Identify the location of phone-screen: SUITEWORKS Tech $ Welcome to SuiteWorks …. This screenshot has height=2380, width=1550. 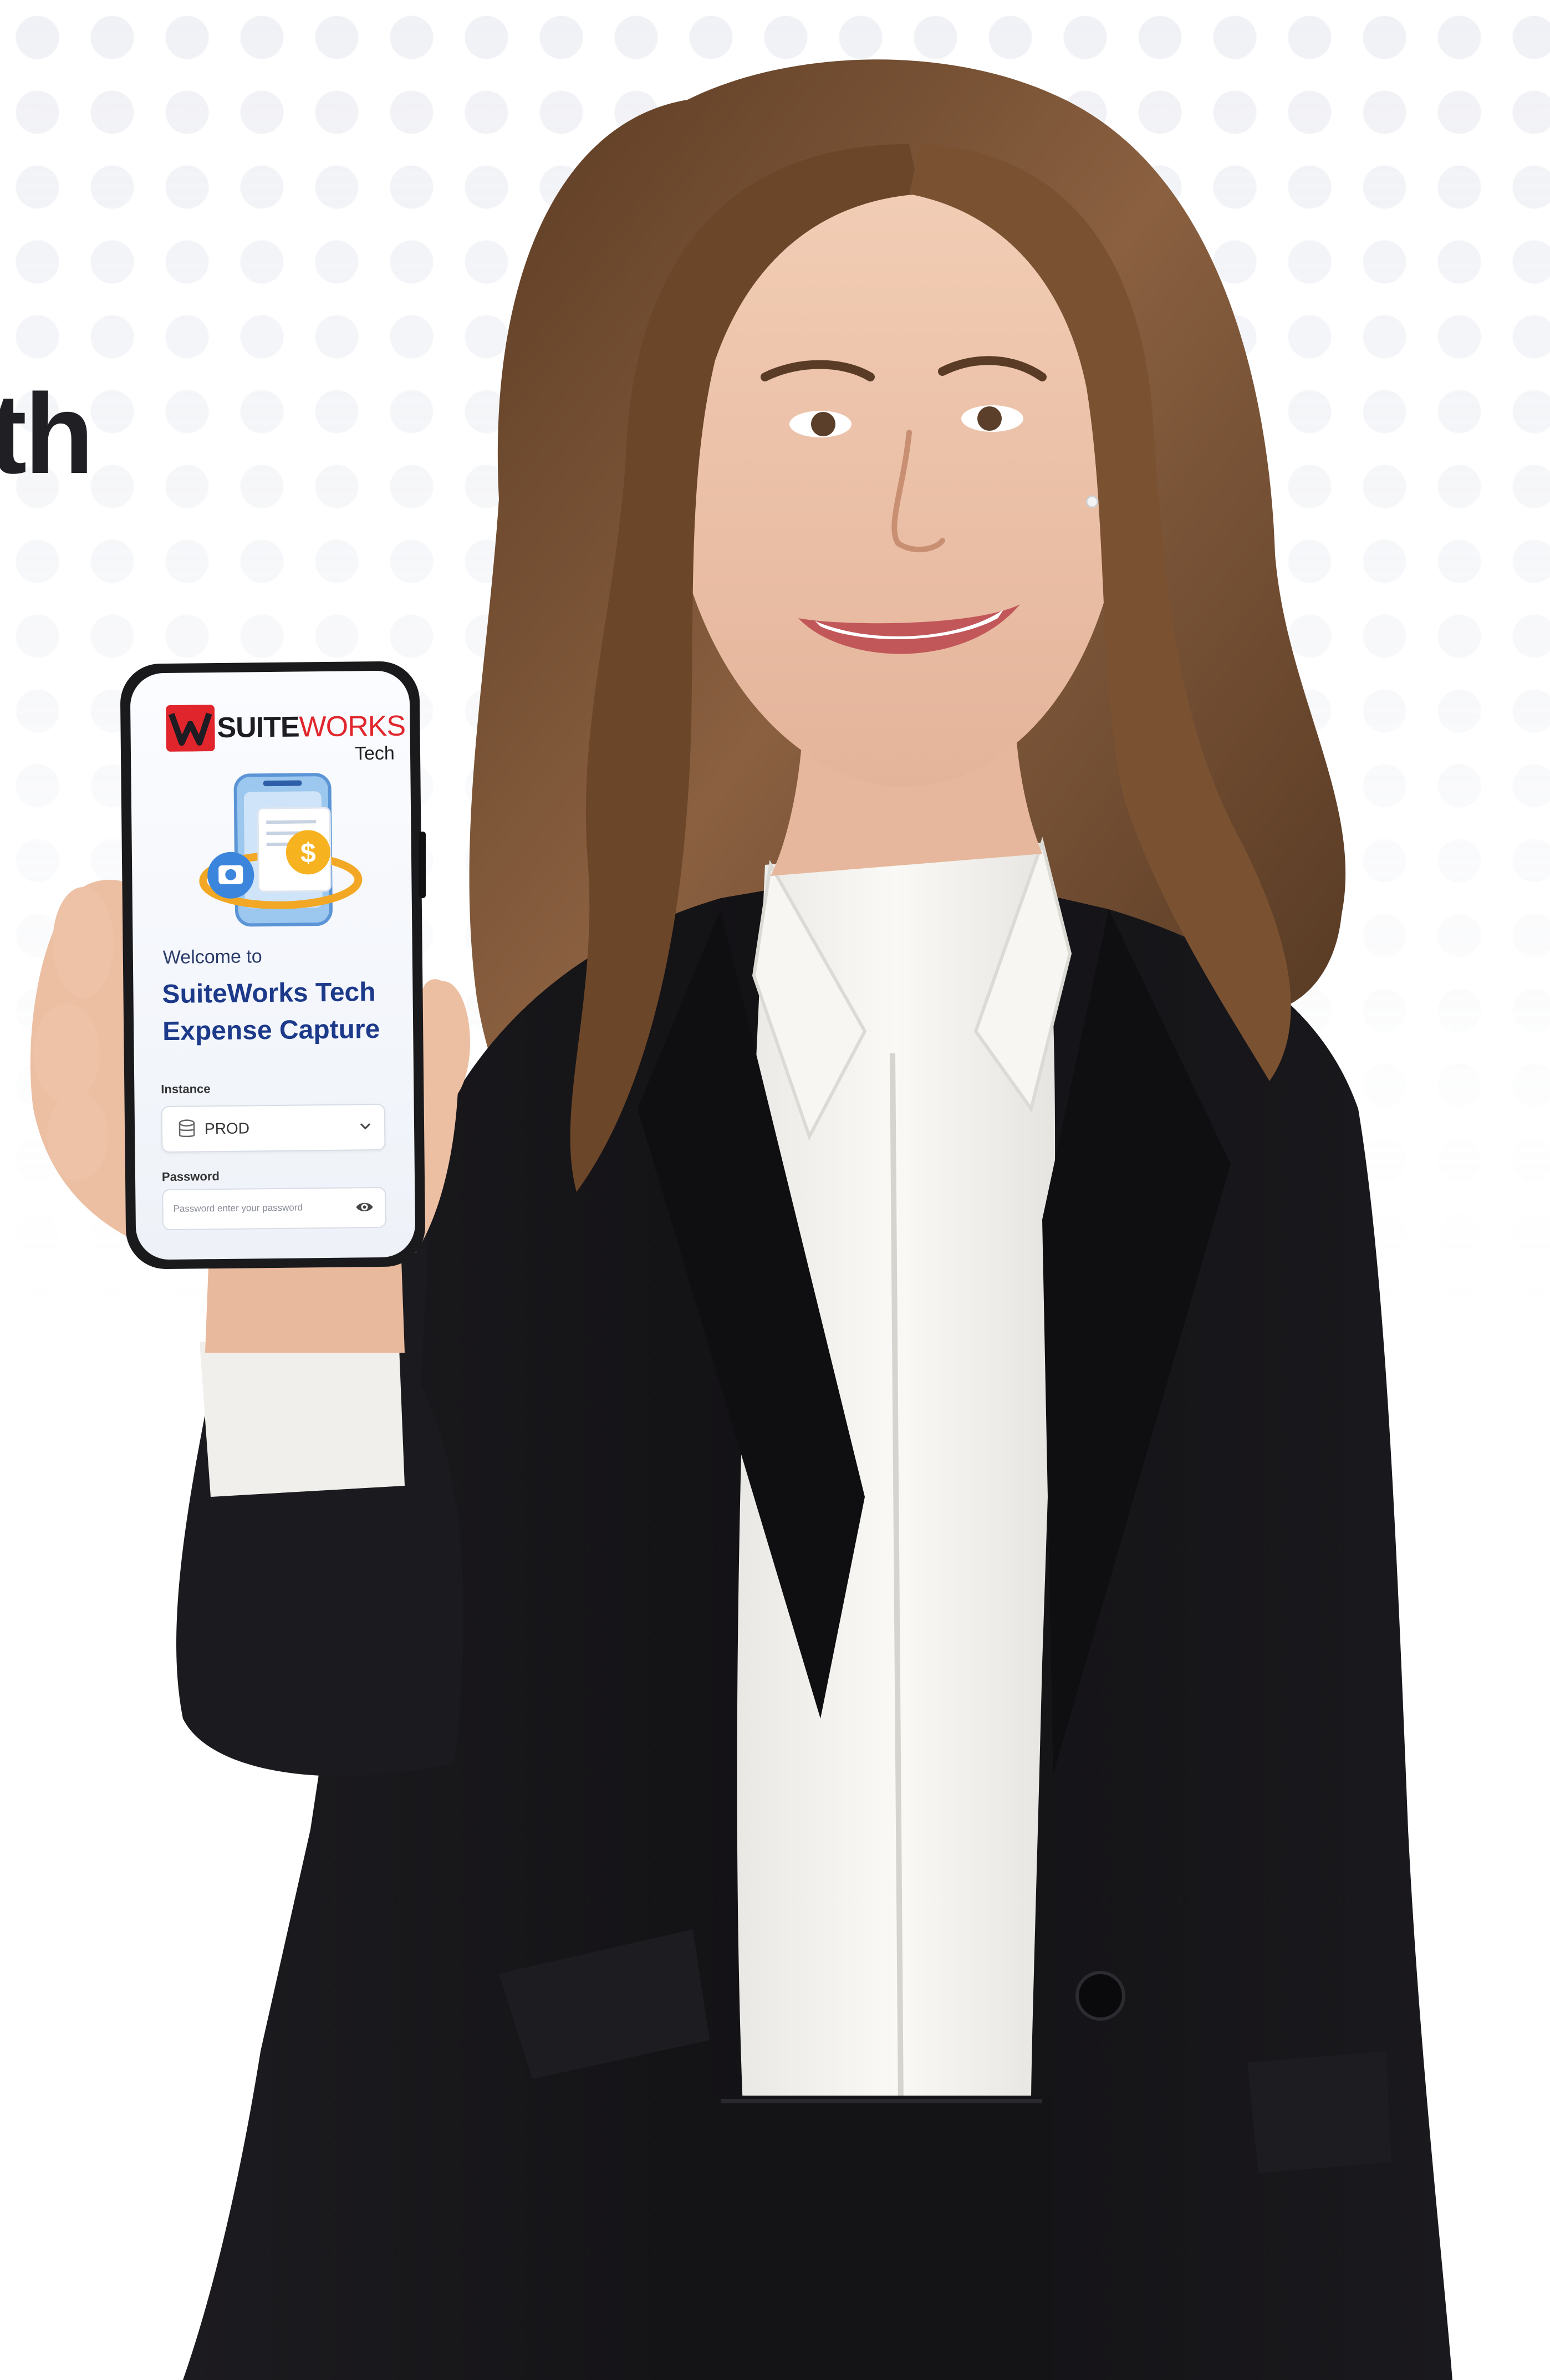
(273, 966).